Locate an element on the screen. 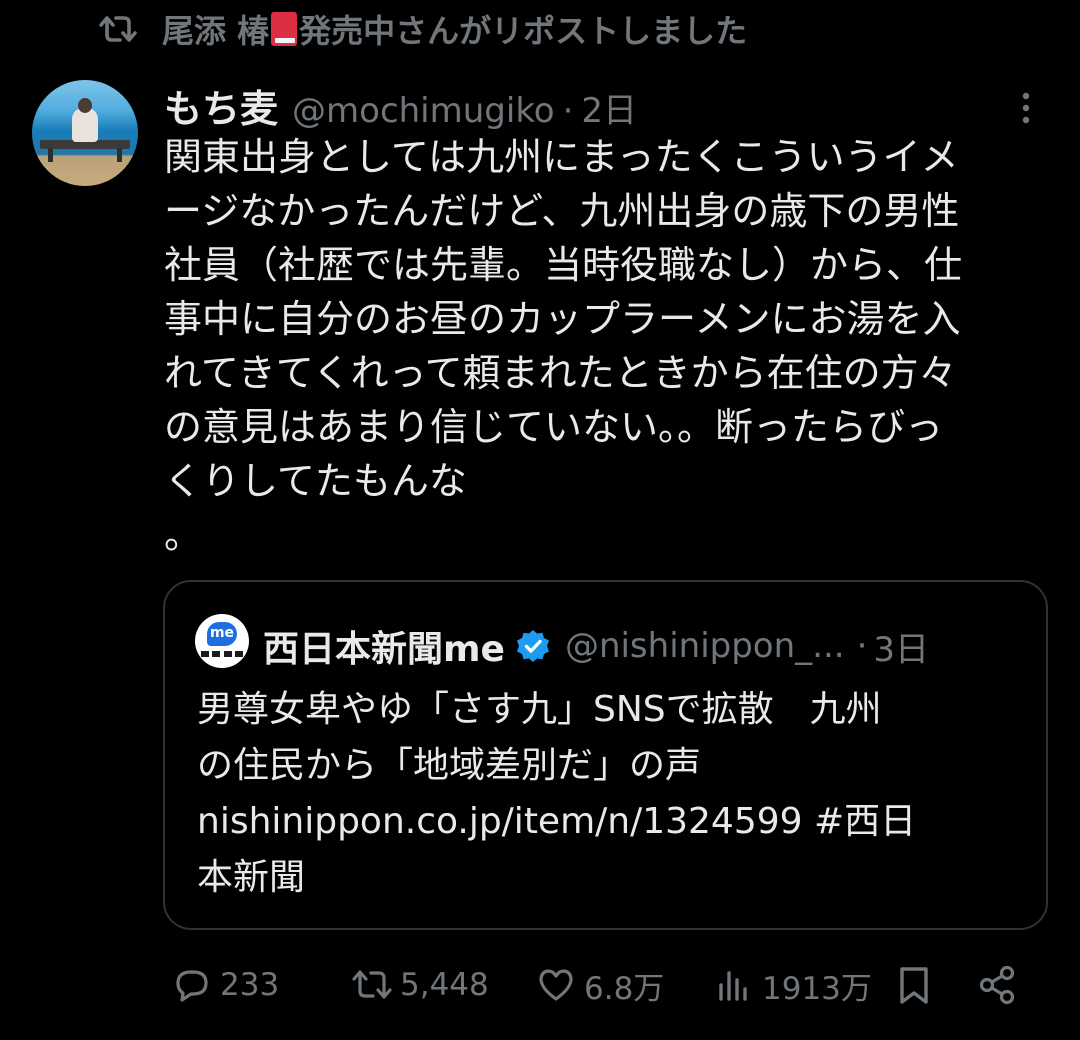 This screenshot has height=1040, width=1080. reply-button: 233 is located at coordinates (224, 985).